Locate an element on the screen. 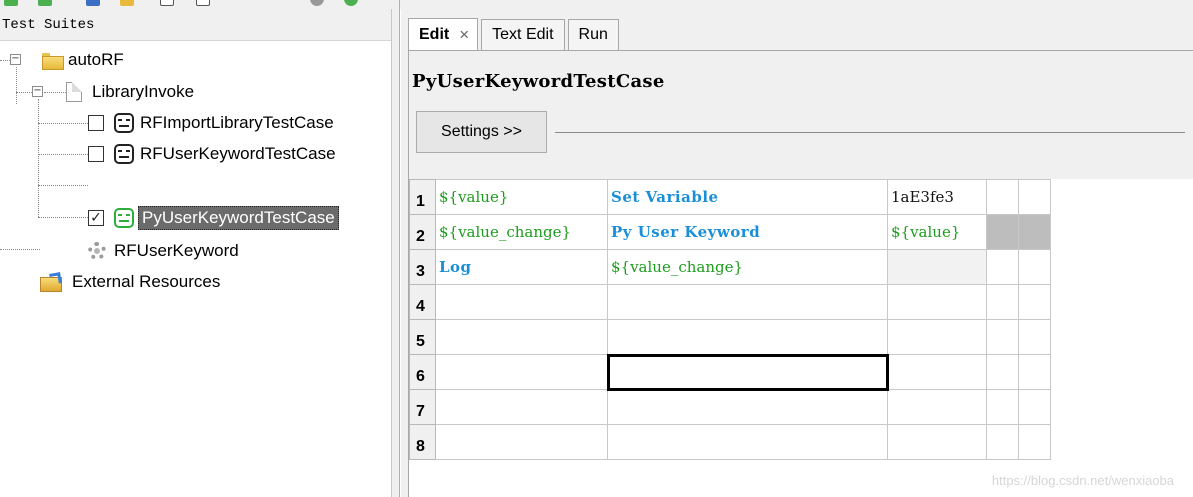 Image resolution: width=1193 pixels, height=497 pixels. save-icon is located at coordinates (93, 3).